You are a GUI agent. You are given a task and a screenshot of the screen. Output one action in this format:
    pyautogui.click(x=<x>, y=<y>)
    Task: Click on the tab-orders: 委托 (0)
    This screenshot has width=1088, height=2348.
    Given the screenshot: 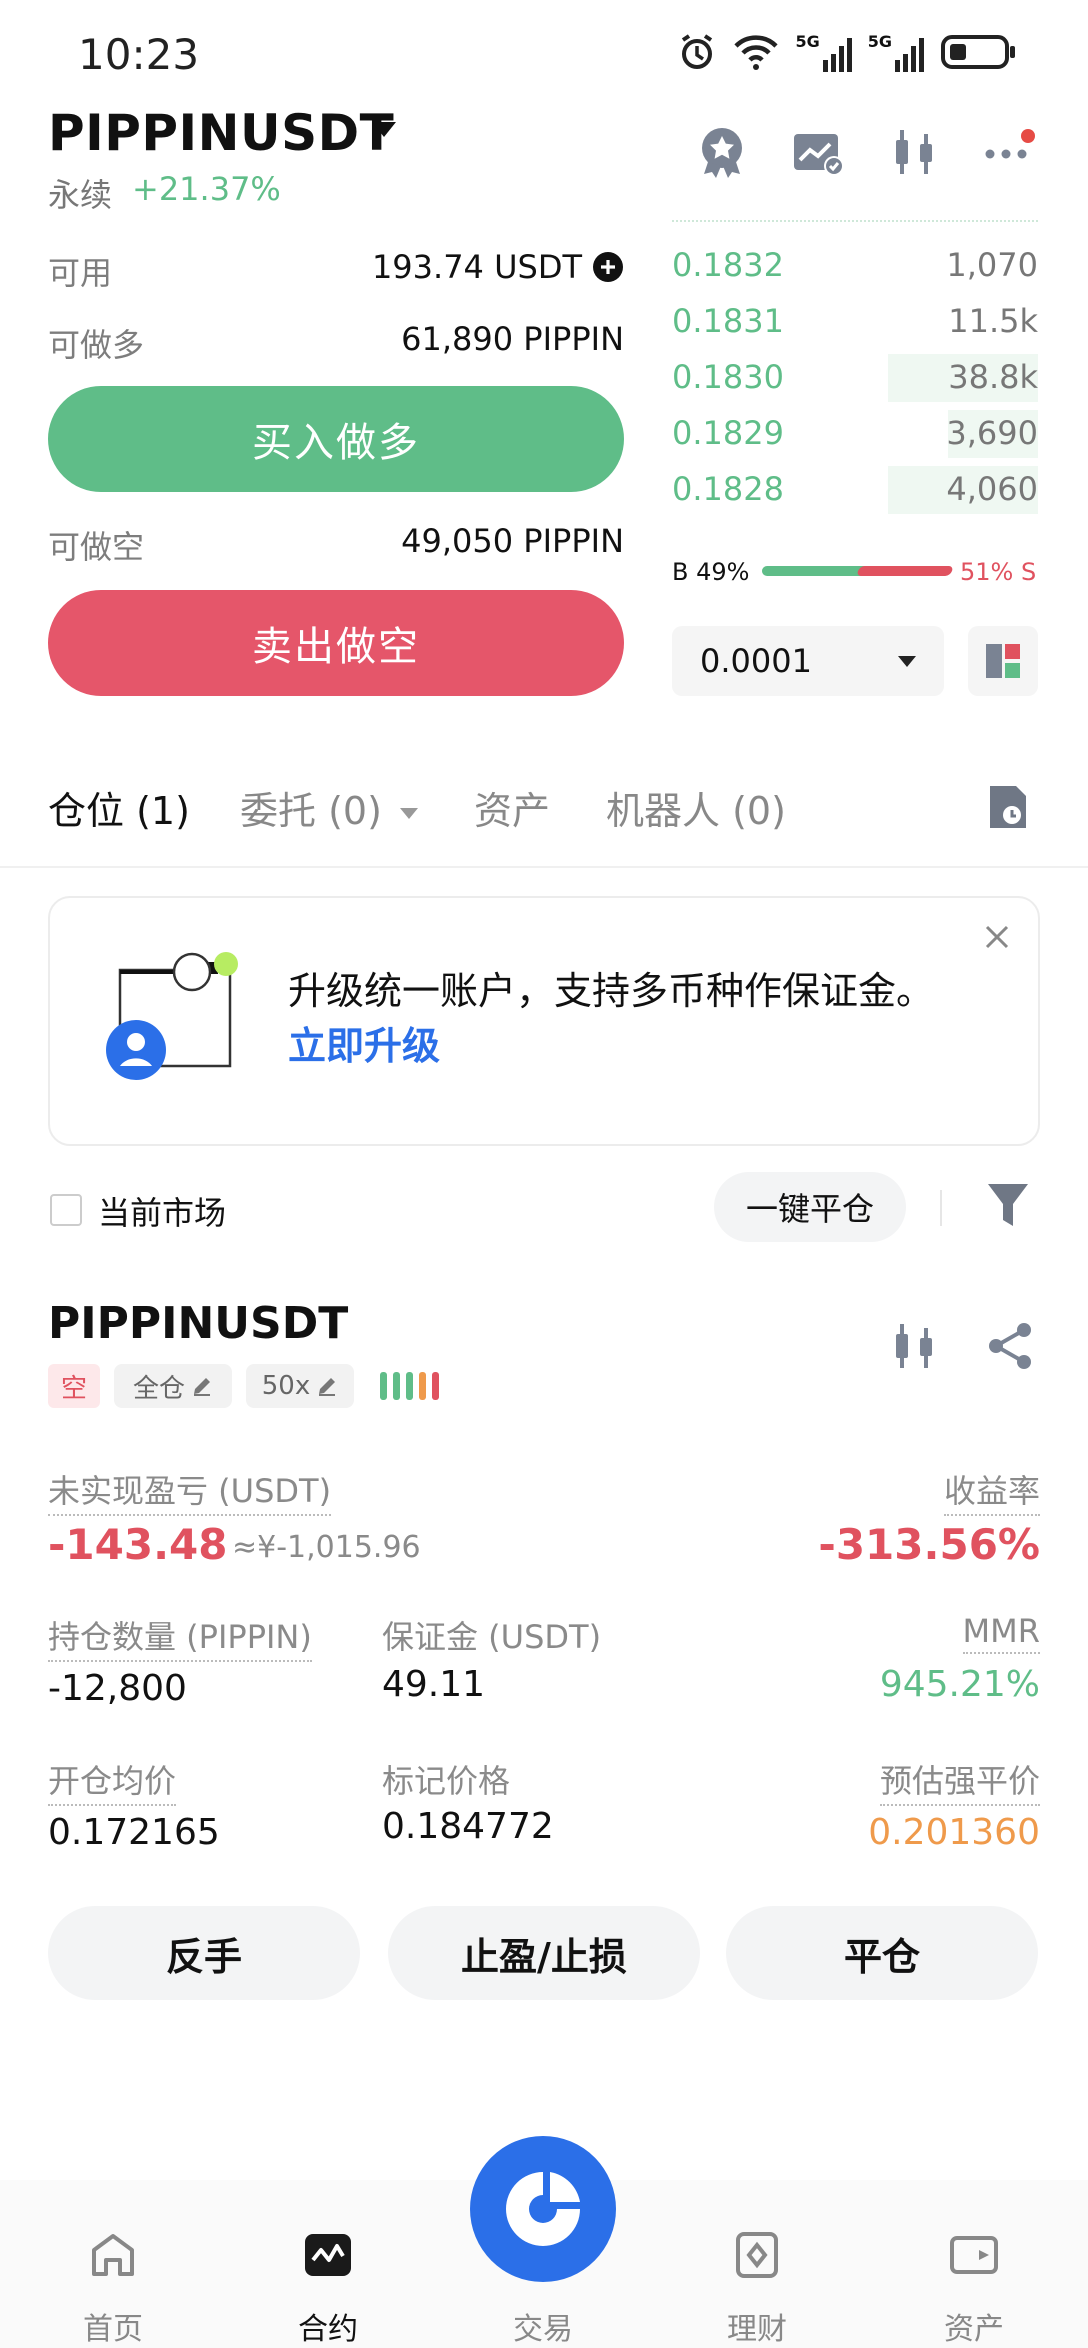 What is the action you would take?
    pyautogui.click(x=329, y=807)
    